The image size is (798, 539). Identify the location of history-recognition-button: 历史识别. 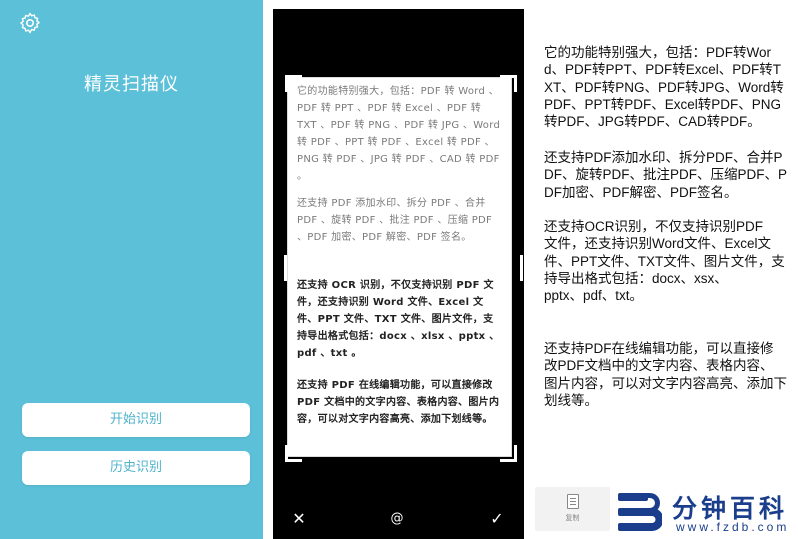
(136, 468).